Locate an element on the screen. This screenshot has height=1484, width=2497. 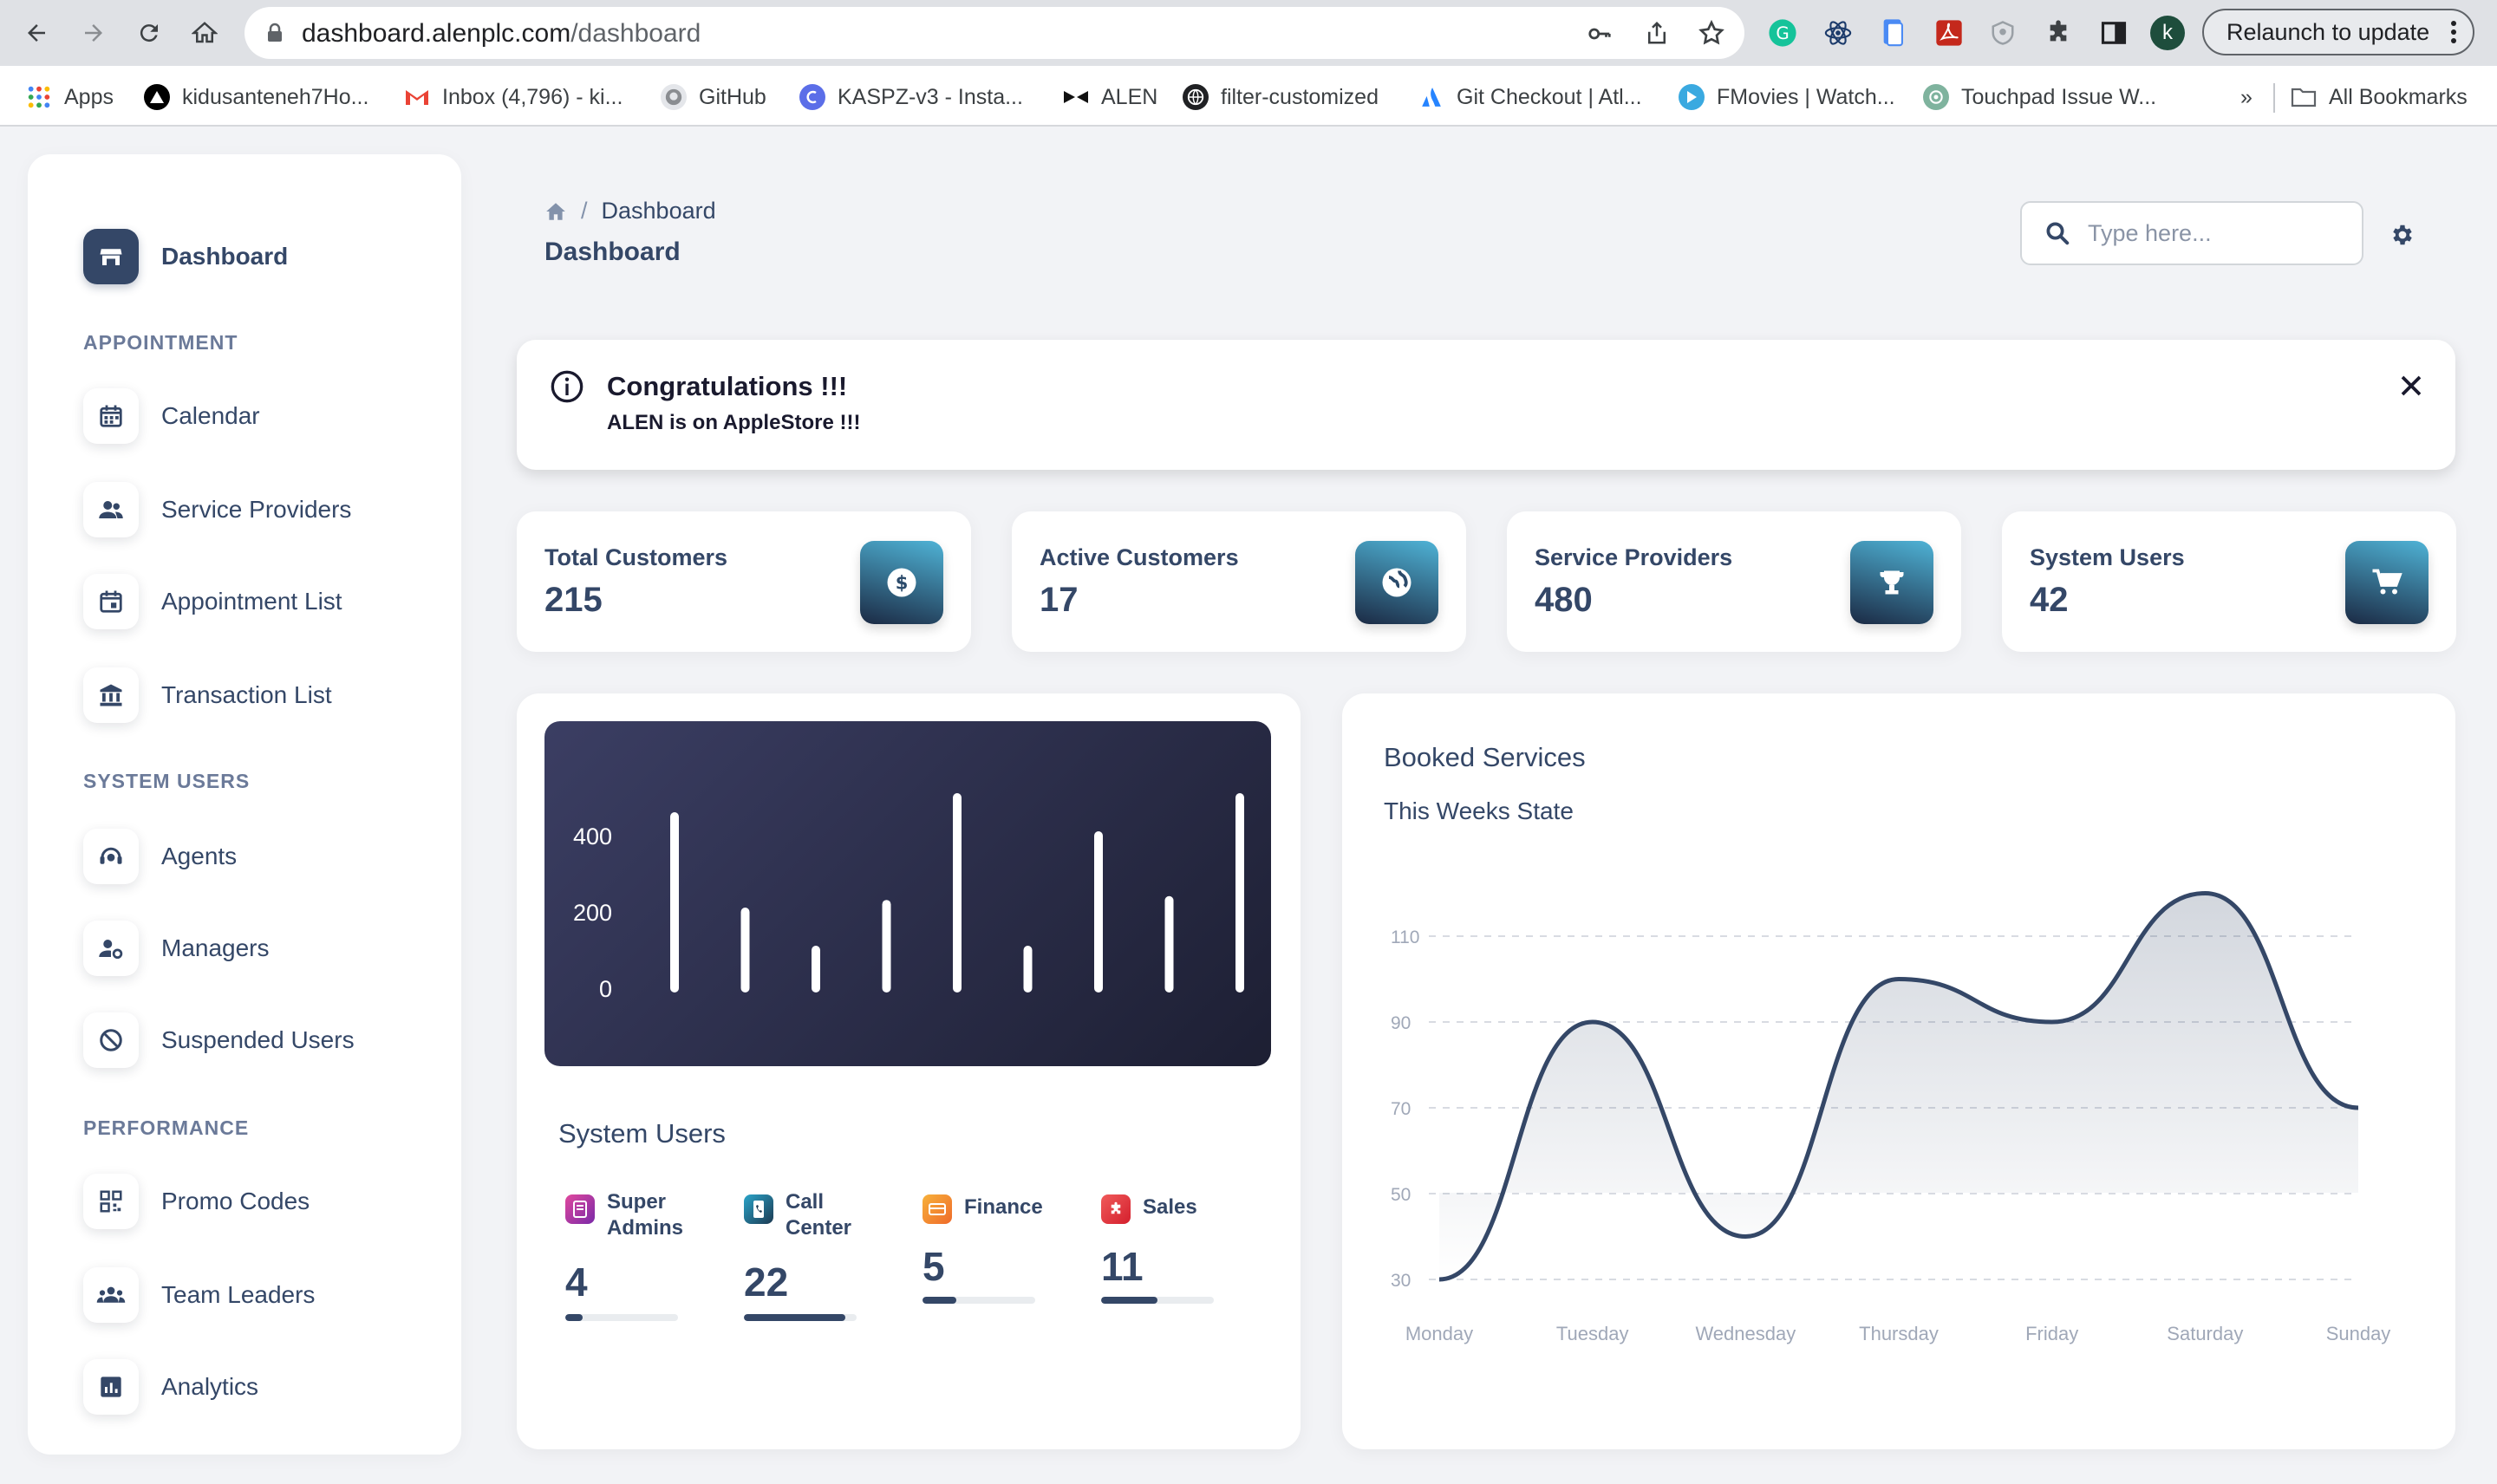
bookmark-label: GitHub is located at coordinates (732, 96).